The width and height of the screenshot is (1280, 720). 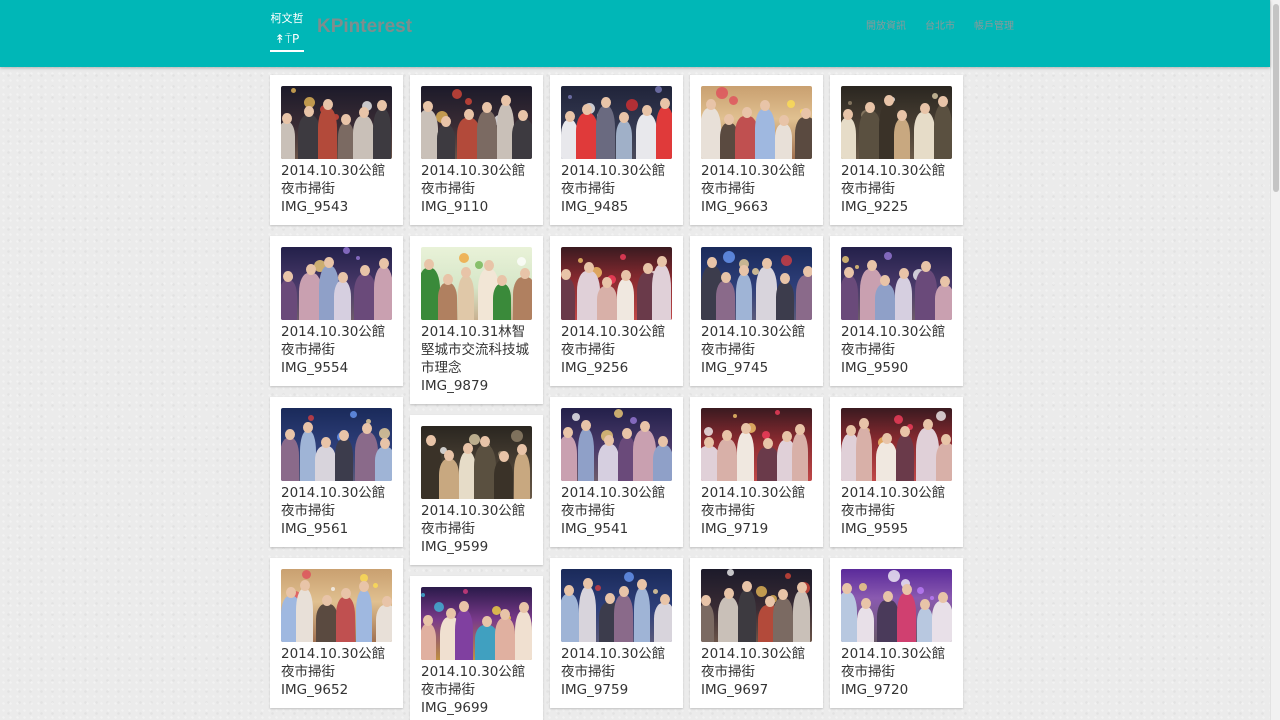 I want to click on nav-links: 開放資訊 台北市 帳戶管理, so click(x=940, y=27).